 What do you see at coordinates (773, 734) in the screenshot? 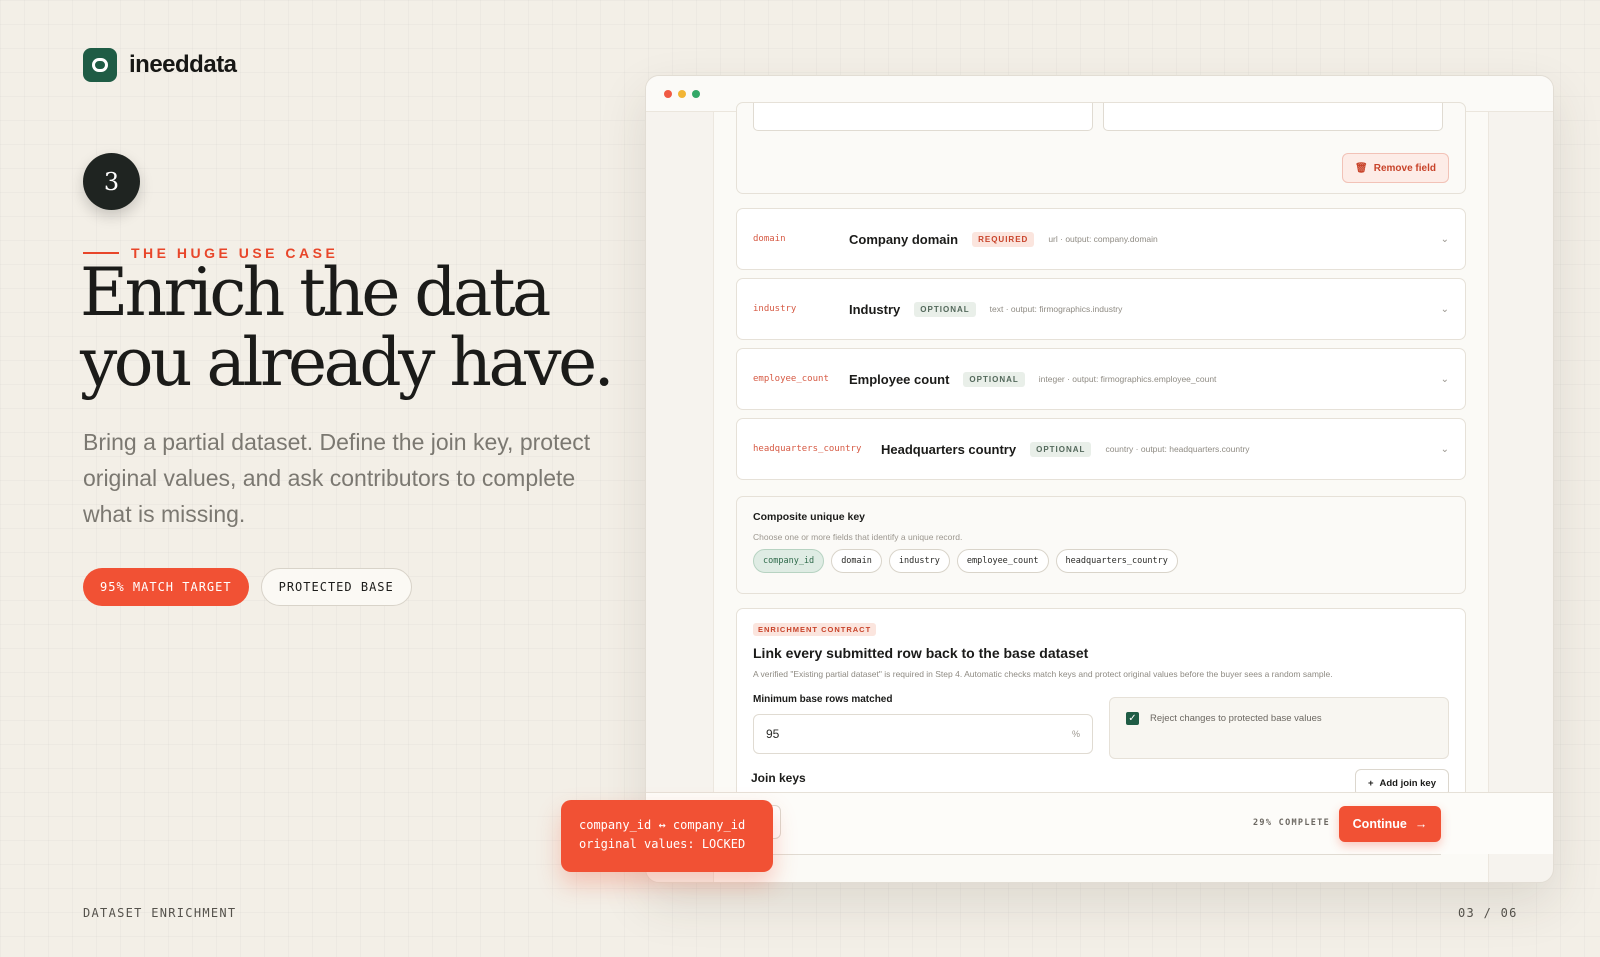
I see `min-rows-value: 95` at bounding box center [773, 734].